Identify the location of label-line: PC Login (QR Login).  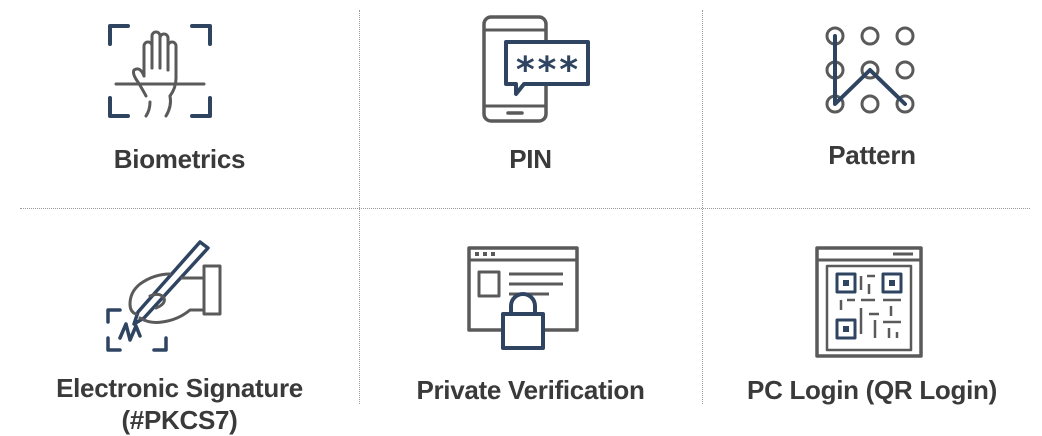
(872, 390).